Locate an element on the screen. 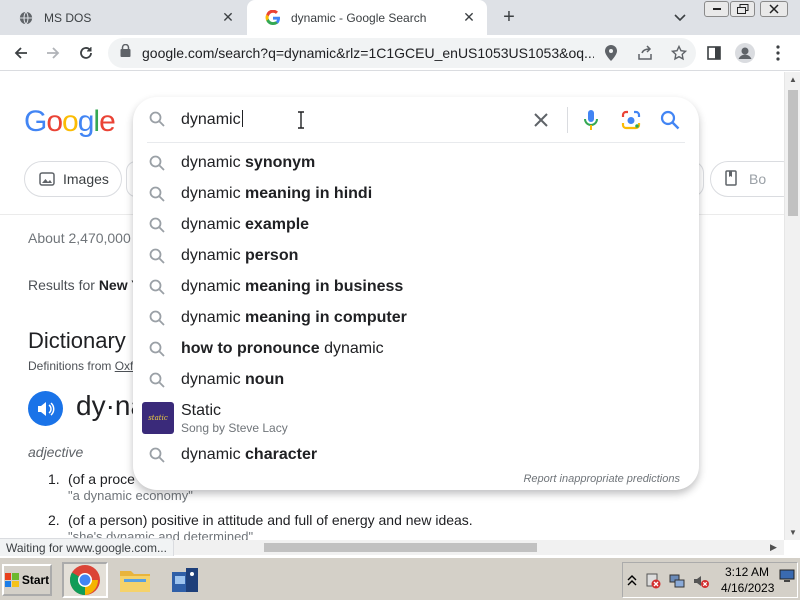 The width and height of the screenshot is (800, 600). show-desktop-icon is located at coordinates (787, 577).